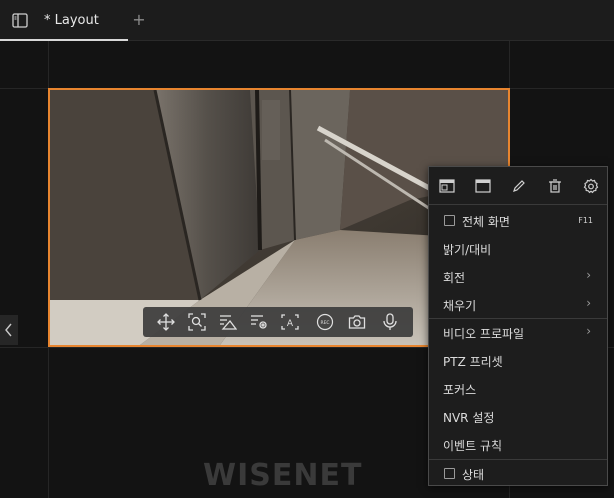 This screenshot has height=498, width=614. What do you see at coordinates (518, 445) in the screenshot?
I see `menu-item-event-rules: 이벤트 규칙` at bounding box center [518, 445].